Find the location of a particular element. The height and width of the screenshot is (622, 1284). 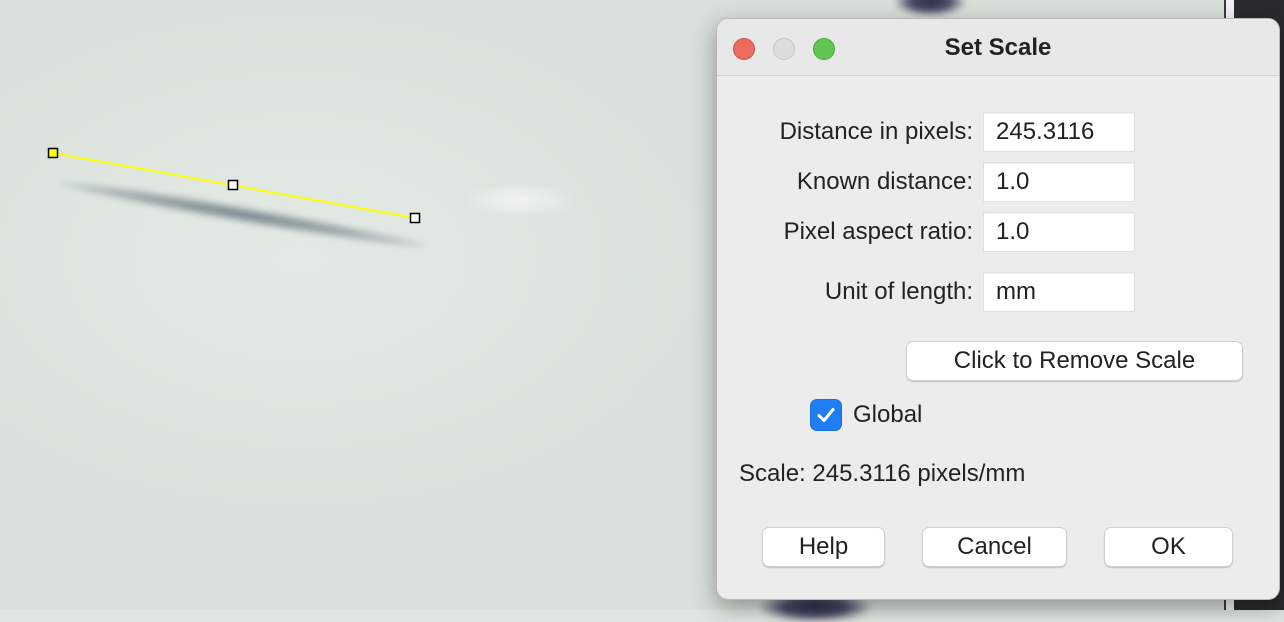

global-checkbox is located at coordinates (826, 415).